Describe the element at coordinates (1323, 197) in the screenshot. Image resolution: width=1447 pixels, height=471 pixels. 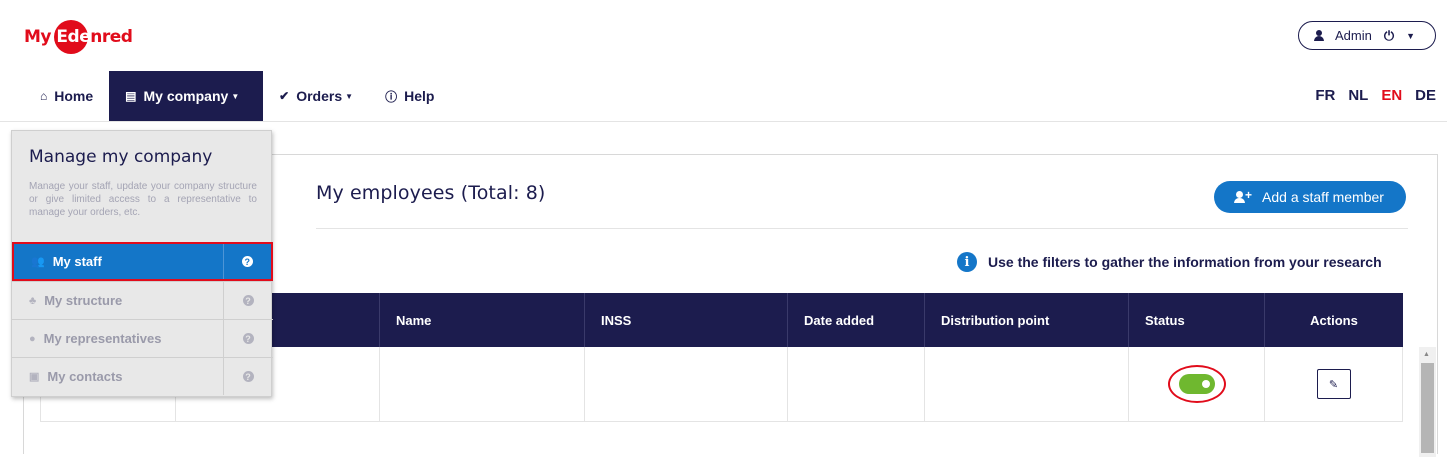
I see `add-staff-member-label: Add a staff member` at that location.